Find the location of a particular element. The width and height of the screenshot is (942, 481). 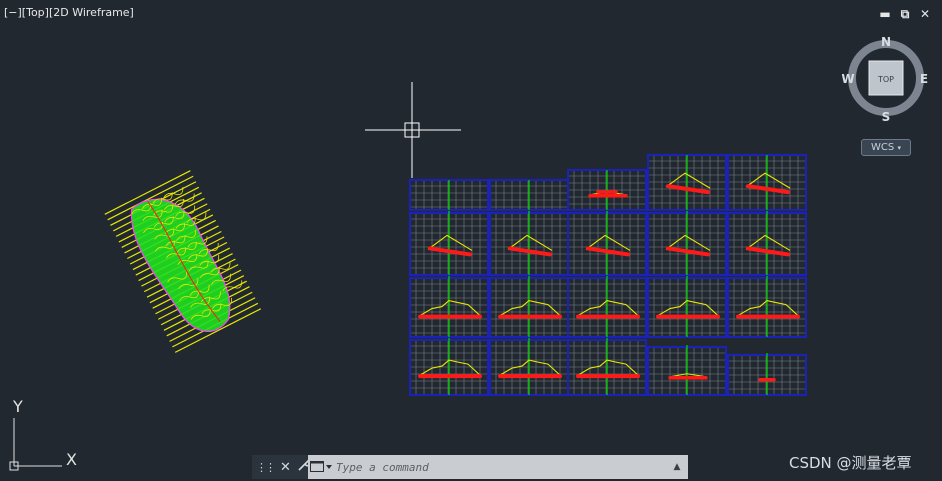

compass-south: S is located at coordinates (886, 117).